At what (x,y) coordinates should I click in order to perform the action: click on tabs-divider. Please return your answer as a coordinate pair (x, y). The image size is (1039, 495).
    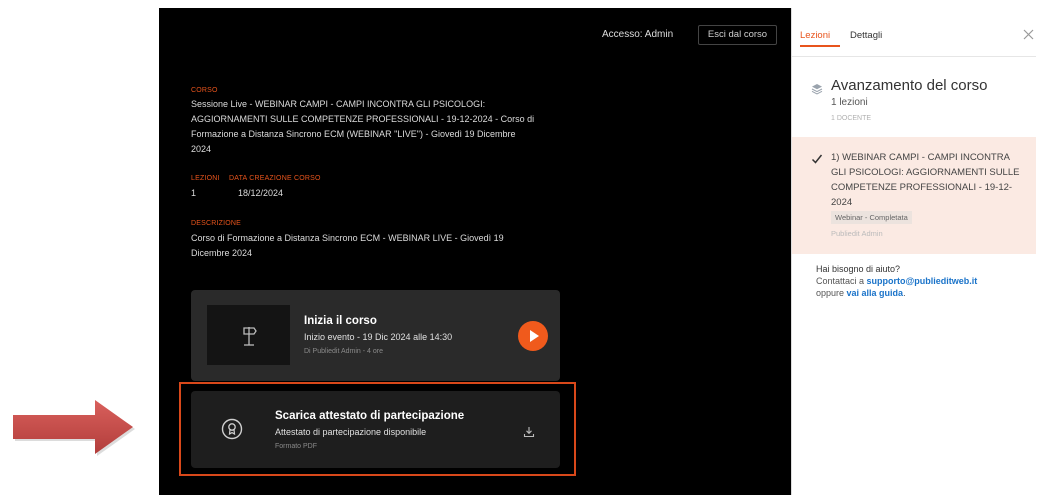
    Looking at the image, I should click on (914, 56).